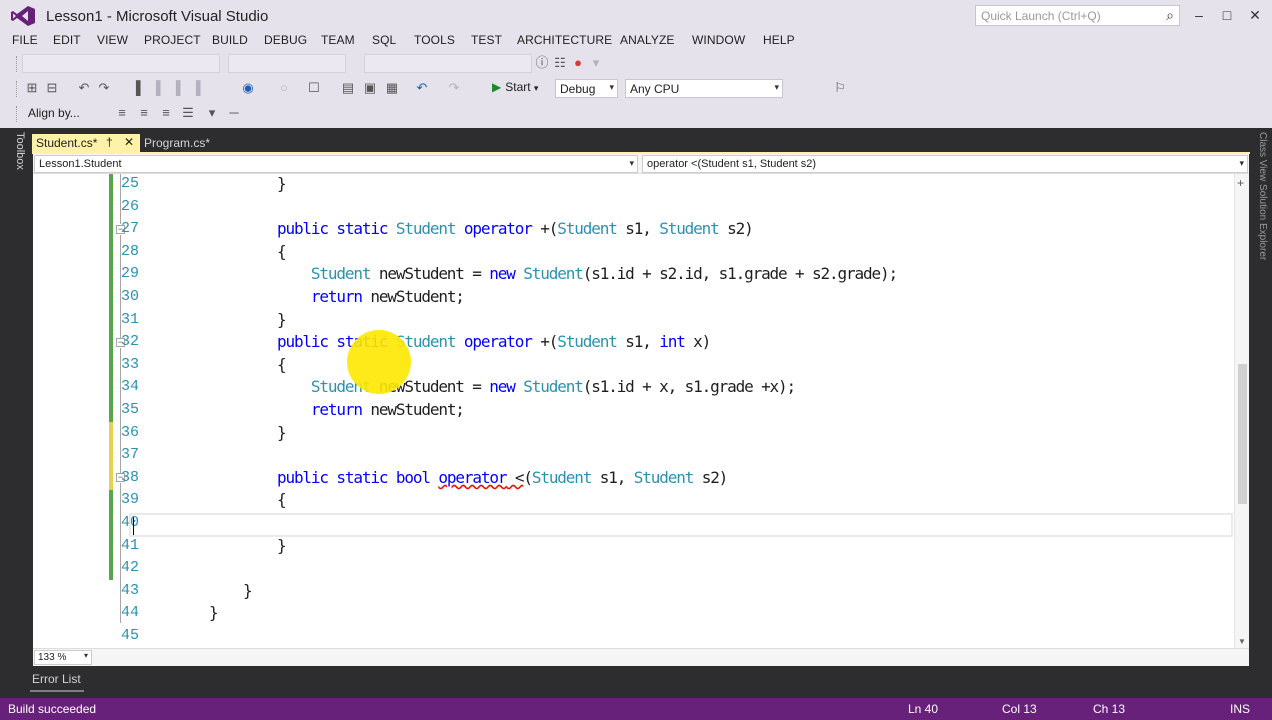  I want to click on window-title: Lesson1 - Microsoft Visual Studio, so click(157, 16).